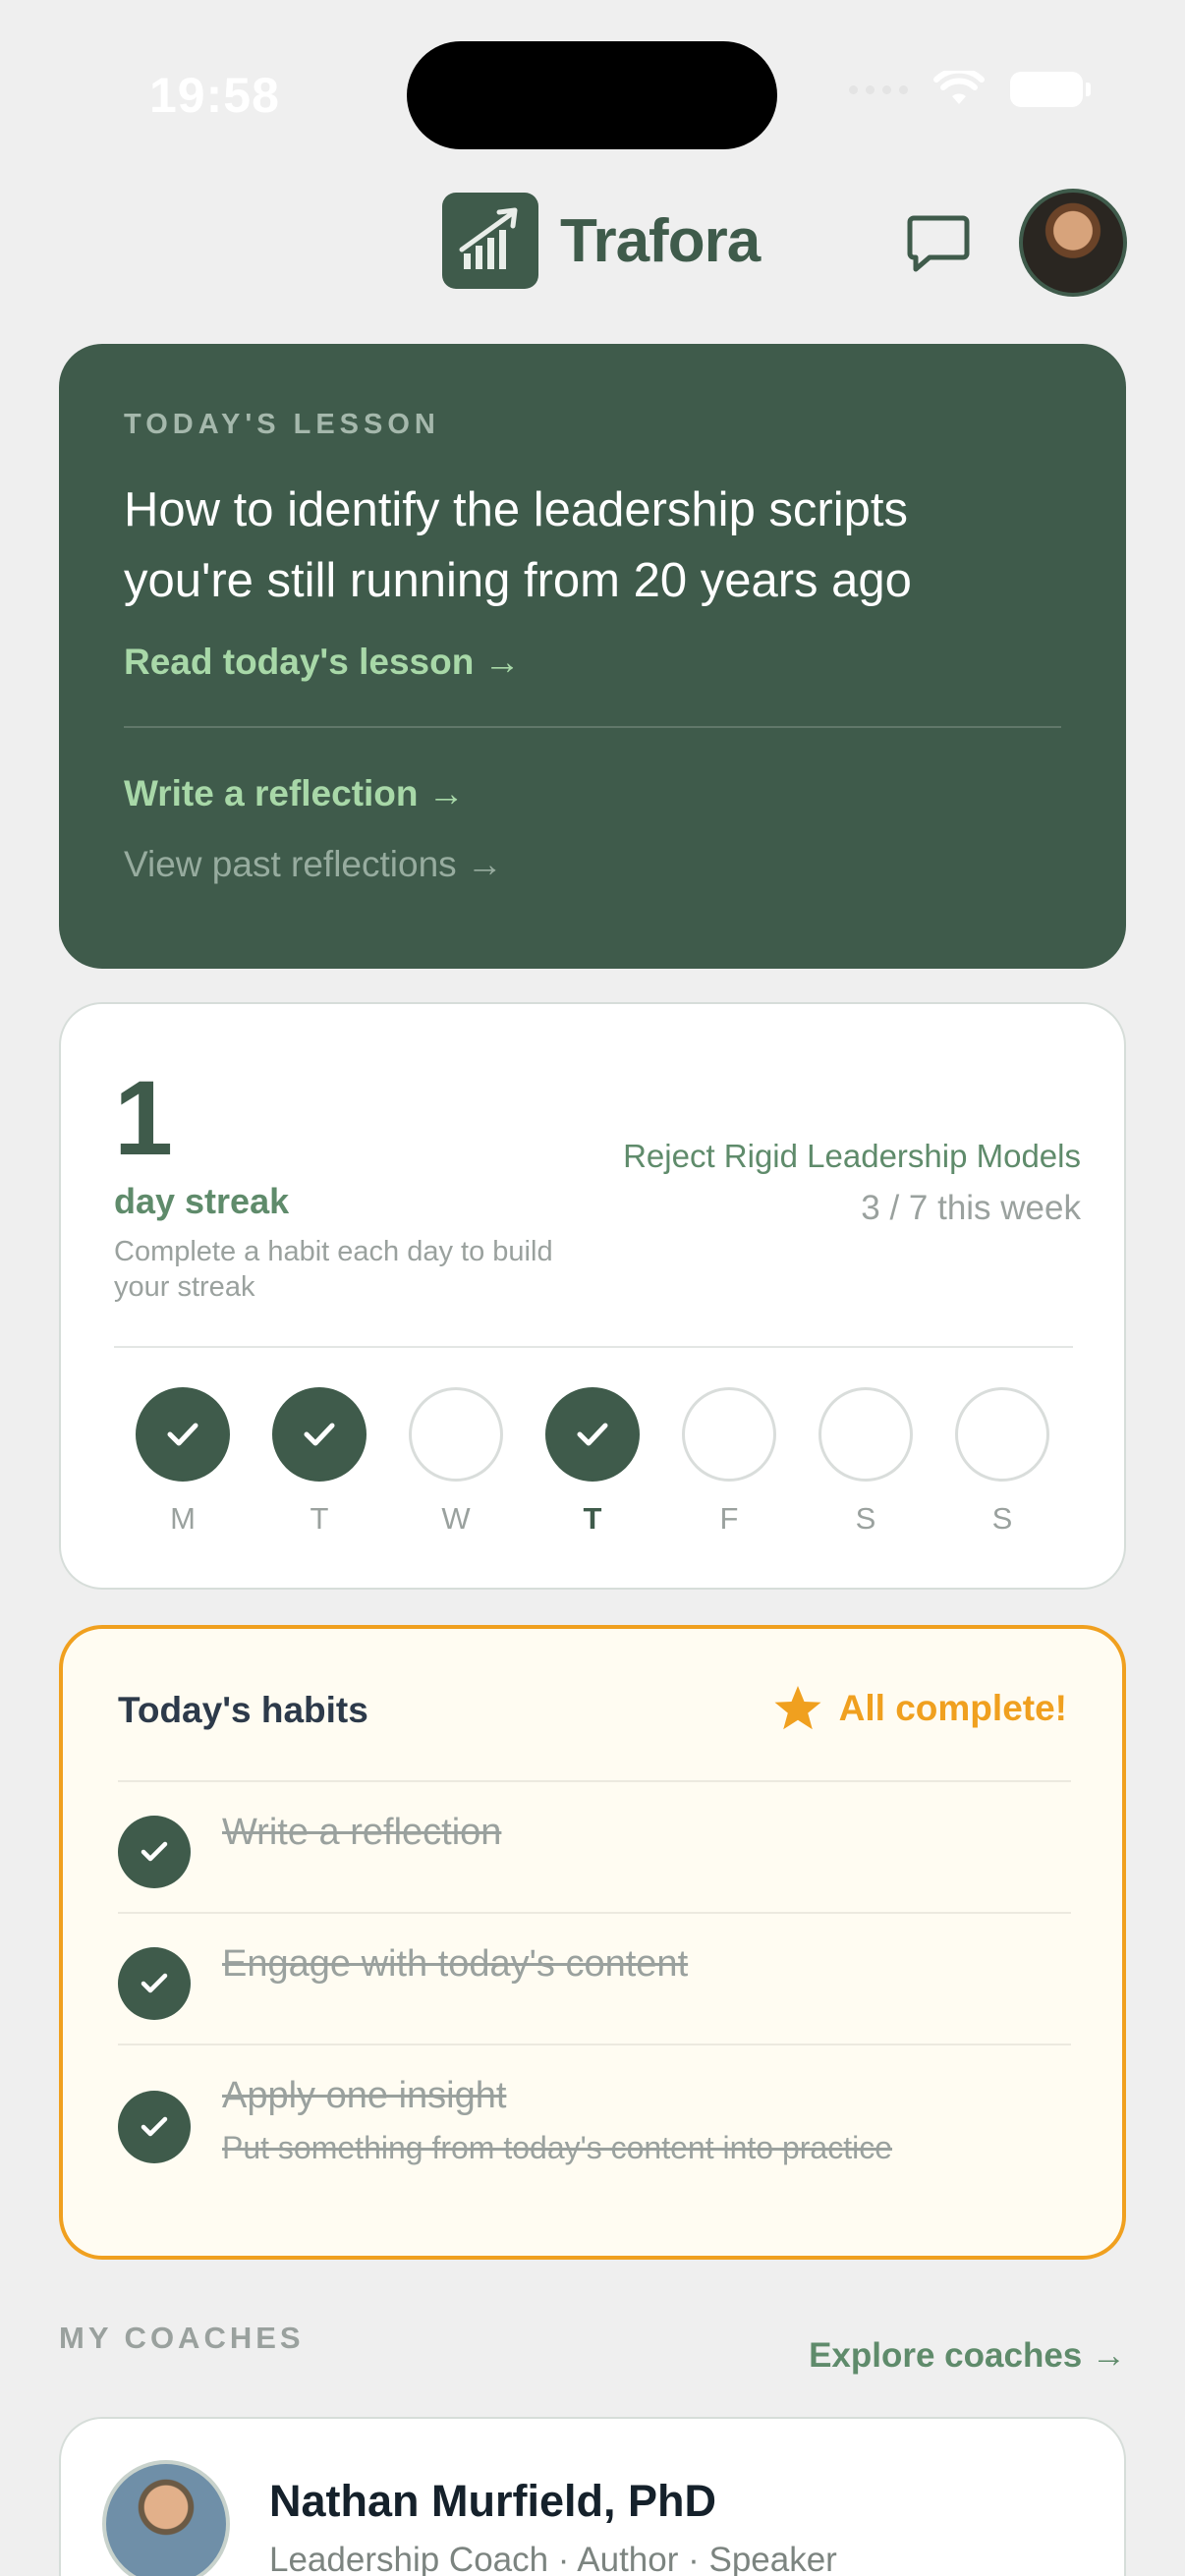 The image size is (1185, 2576). What do you see at coordinates (202, 1201) in the screenshot?
I see `streak-label: day streak` at bounding box center [202, 1201].